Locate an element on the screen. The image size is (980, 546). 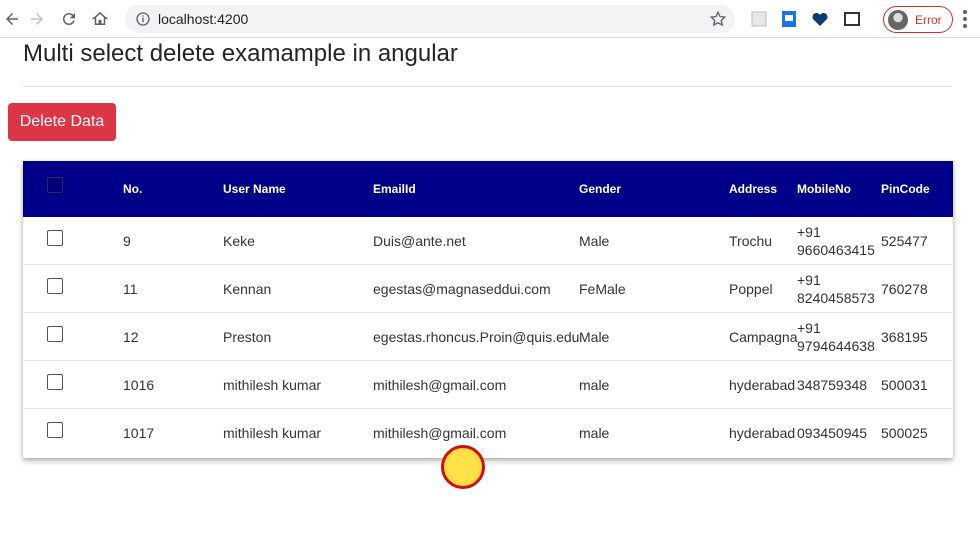
header-gender: Gender is located at coordinates (600, 189).